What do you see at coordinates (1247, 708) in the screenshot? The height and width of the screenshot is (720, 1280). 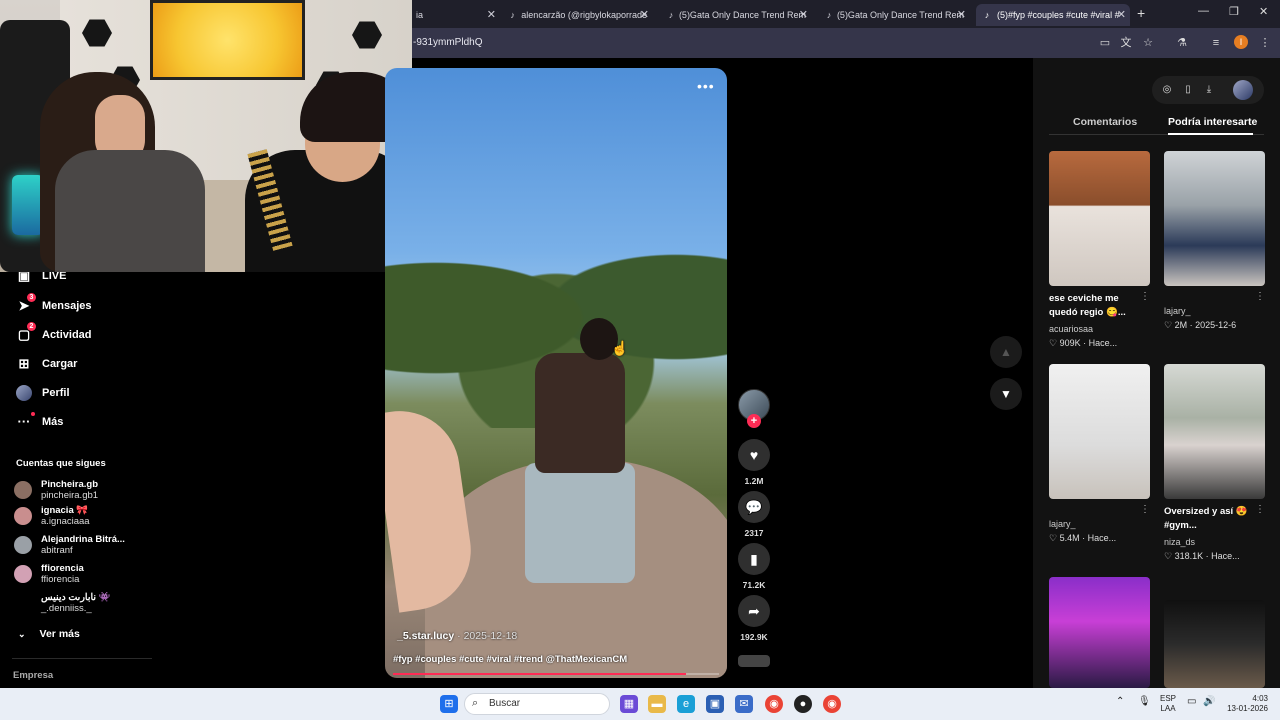 I see `clock-date: 13-01-2026` at bounding box center [1247, 708].